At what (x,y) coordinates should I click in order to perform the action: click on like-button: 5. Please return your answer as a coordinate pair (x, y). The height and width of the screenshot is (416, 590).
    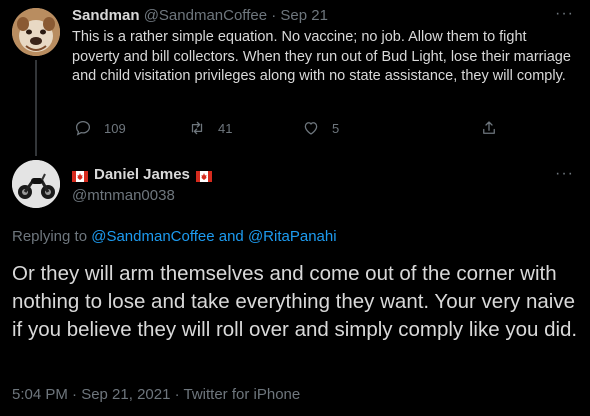
    Looking at the image, I should click on (320, 128).